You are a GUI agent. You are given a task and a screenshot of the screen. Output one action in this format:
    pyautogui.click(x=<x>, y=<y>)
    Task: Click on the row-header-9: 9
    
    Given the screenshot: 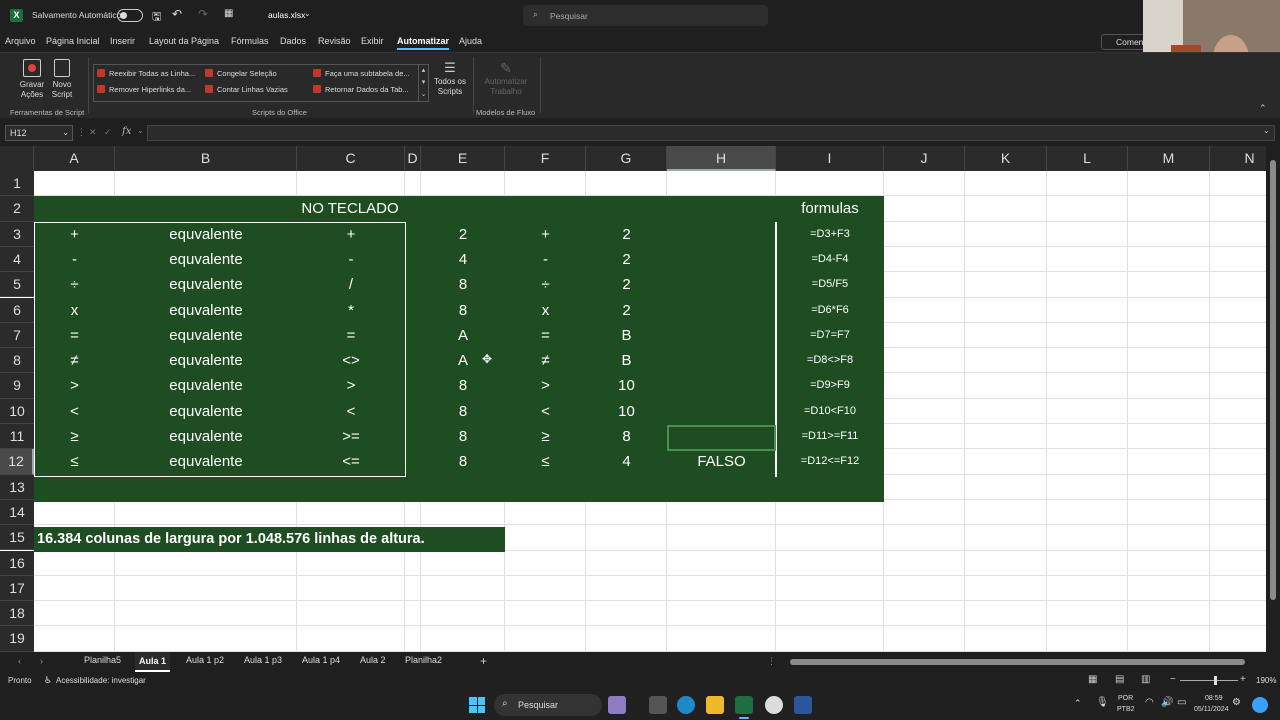 What is the action you would take?
    pyautogui.click(x=17, y=386)
    